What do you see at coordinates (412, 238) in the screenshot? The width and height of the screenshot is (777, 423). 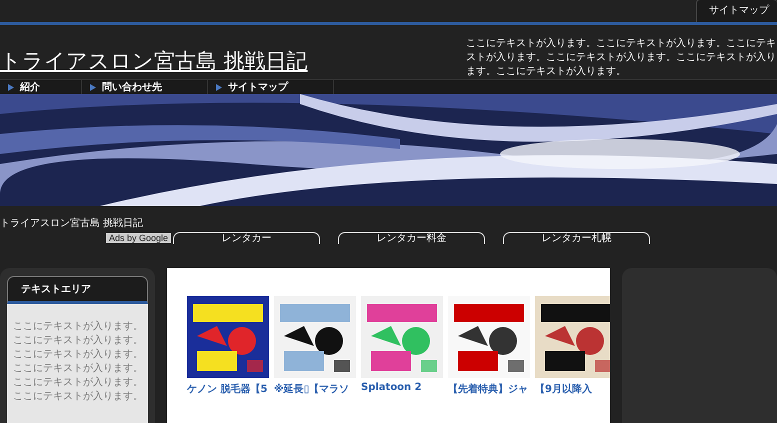 I see `ad-link: レンタカー料金` at bounding box center [412, 238].